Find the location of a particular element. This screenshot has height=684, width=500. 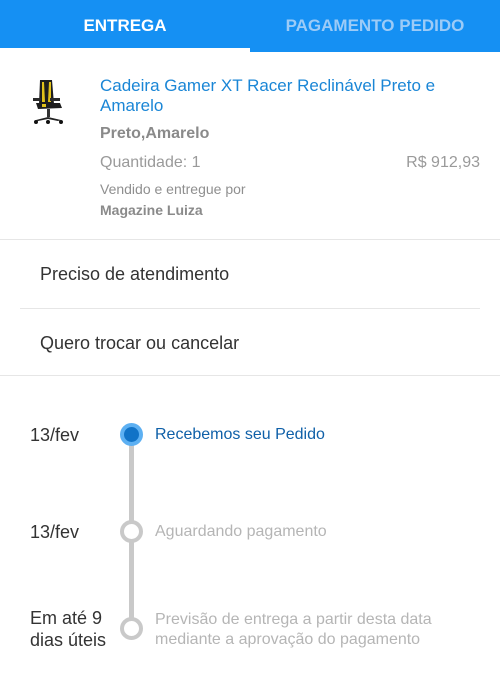

timeline-date-line1: Em até 9 is located at coordinates (66, 618).